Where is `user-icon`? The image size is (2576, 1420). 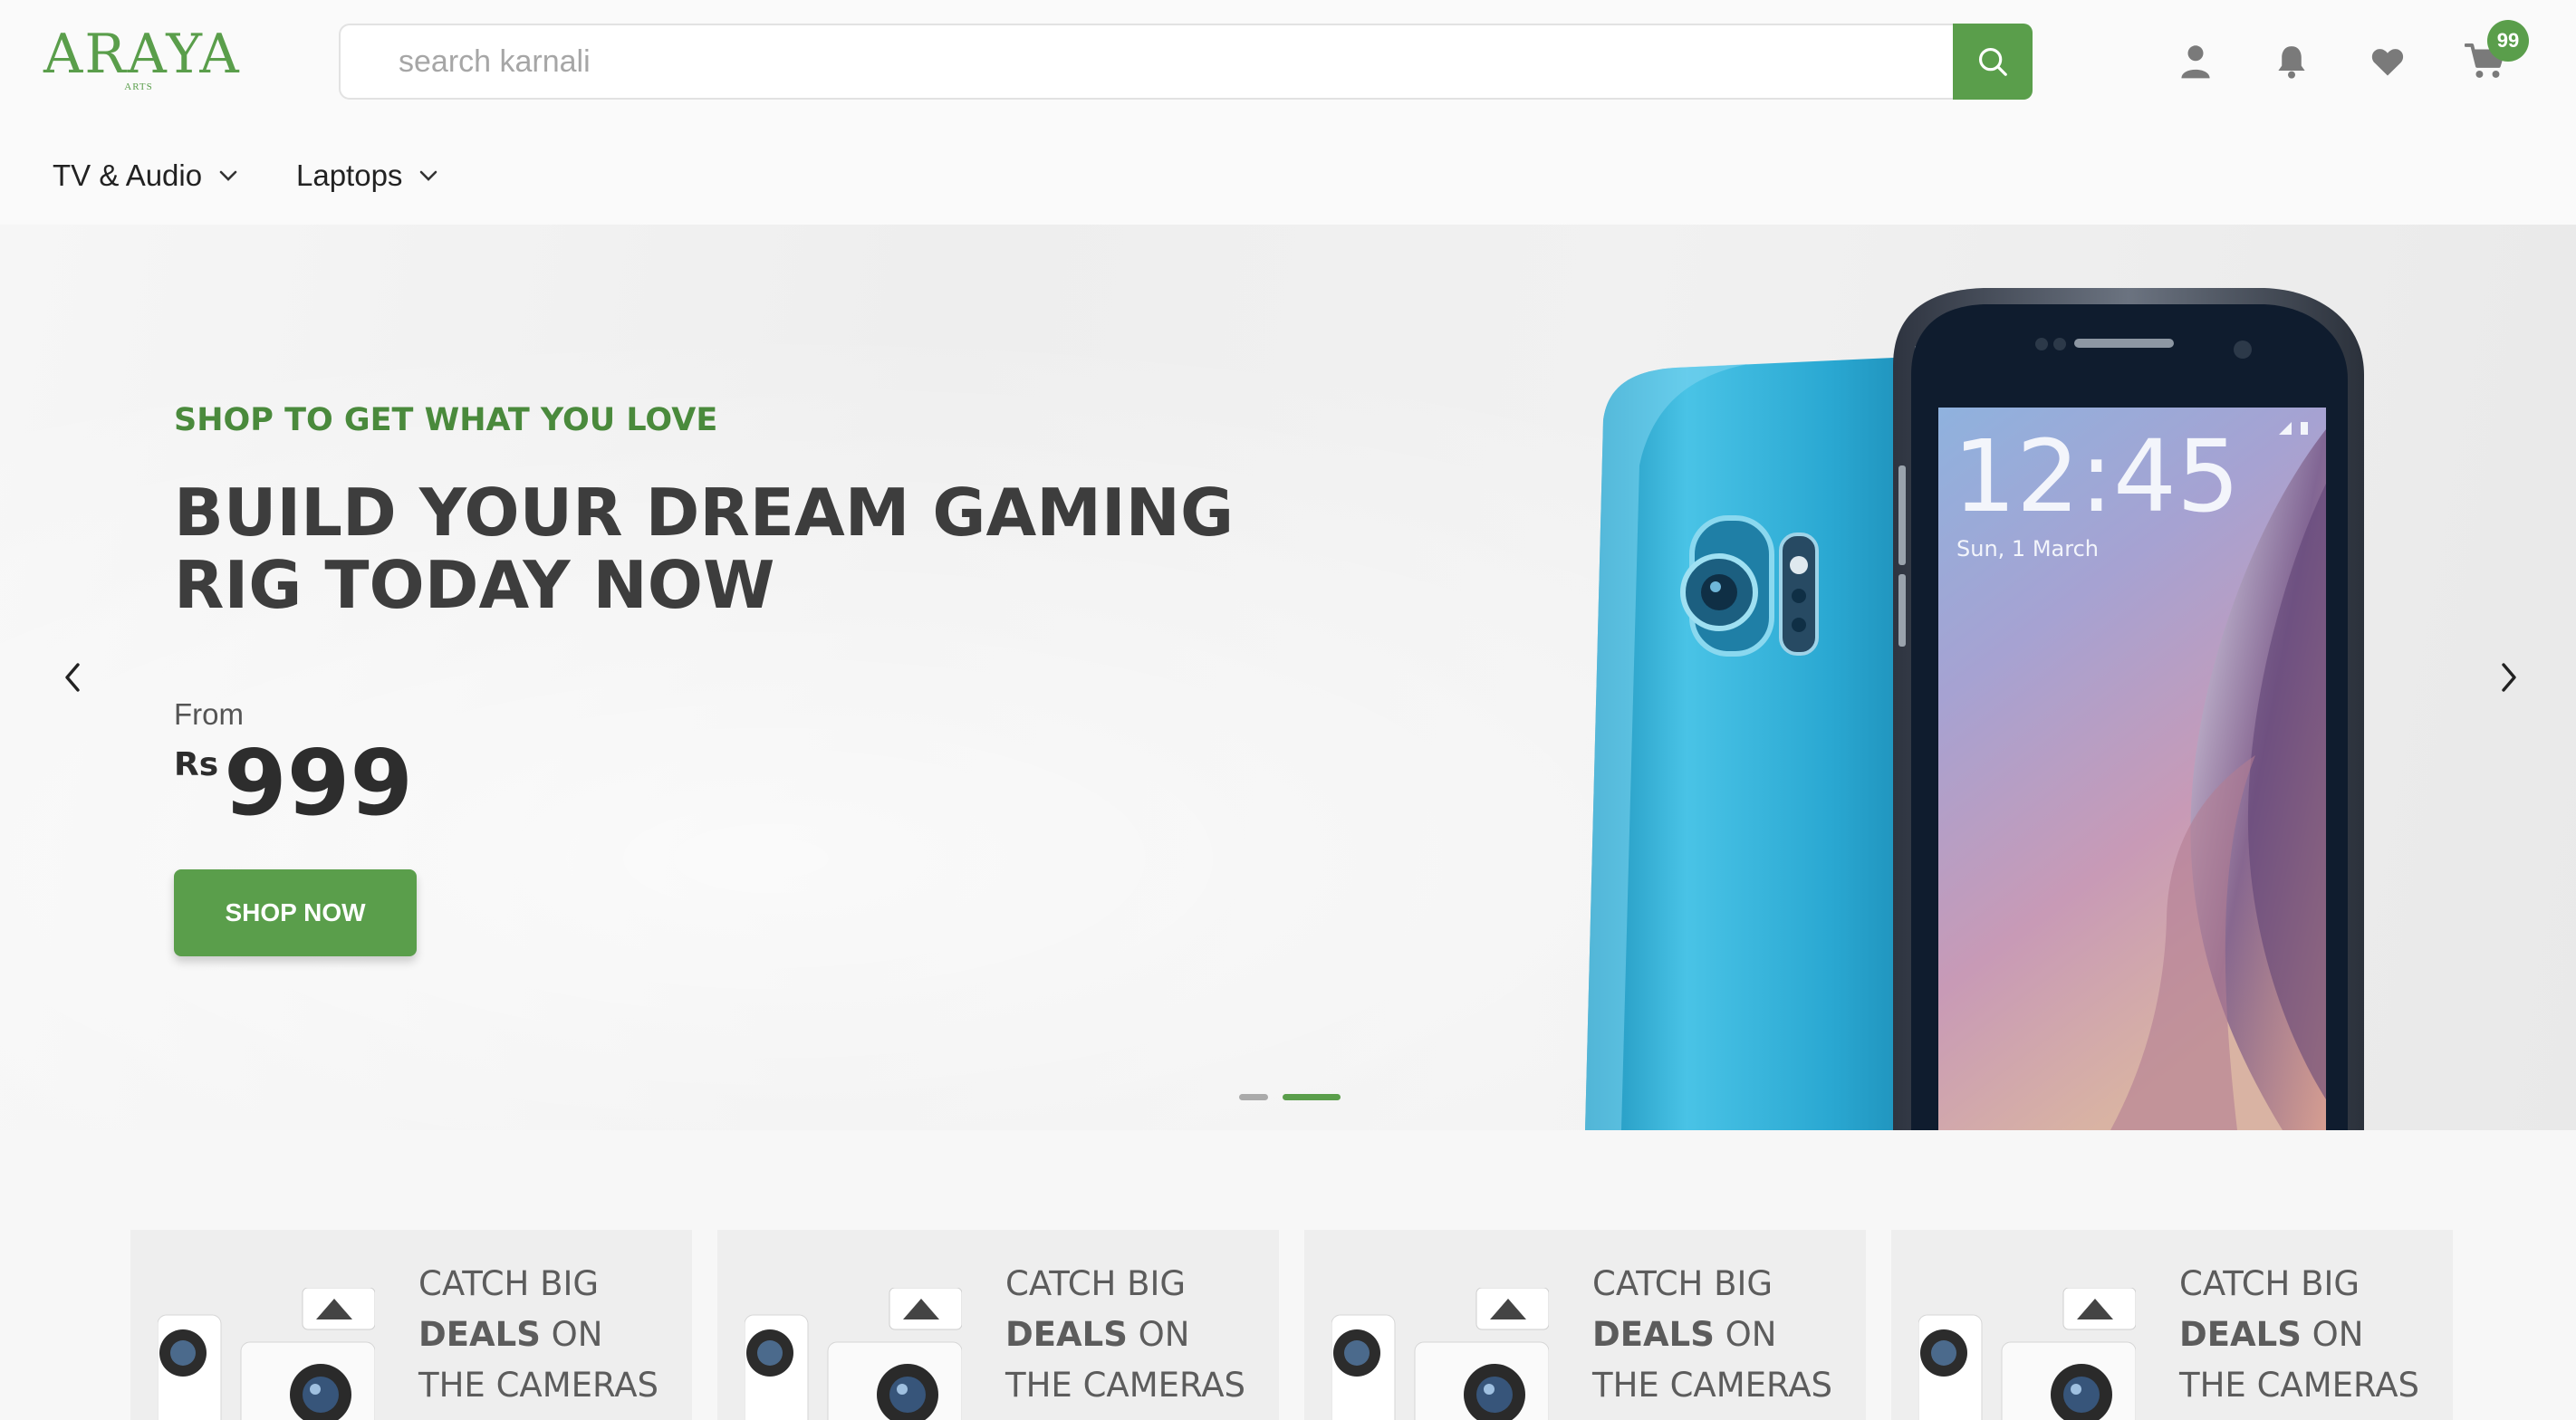 user-icon is located at coordinates (2195, 62).